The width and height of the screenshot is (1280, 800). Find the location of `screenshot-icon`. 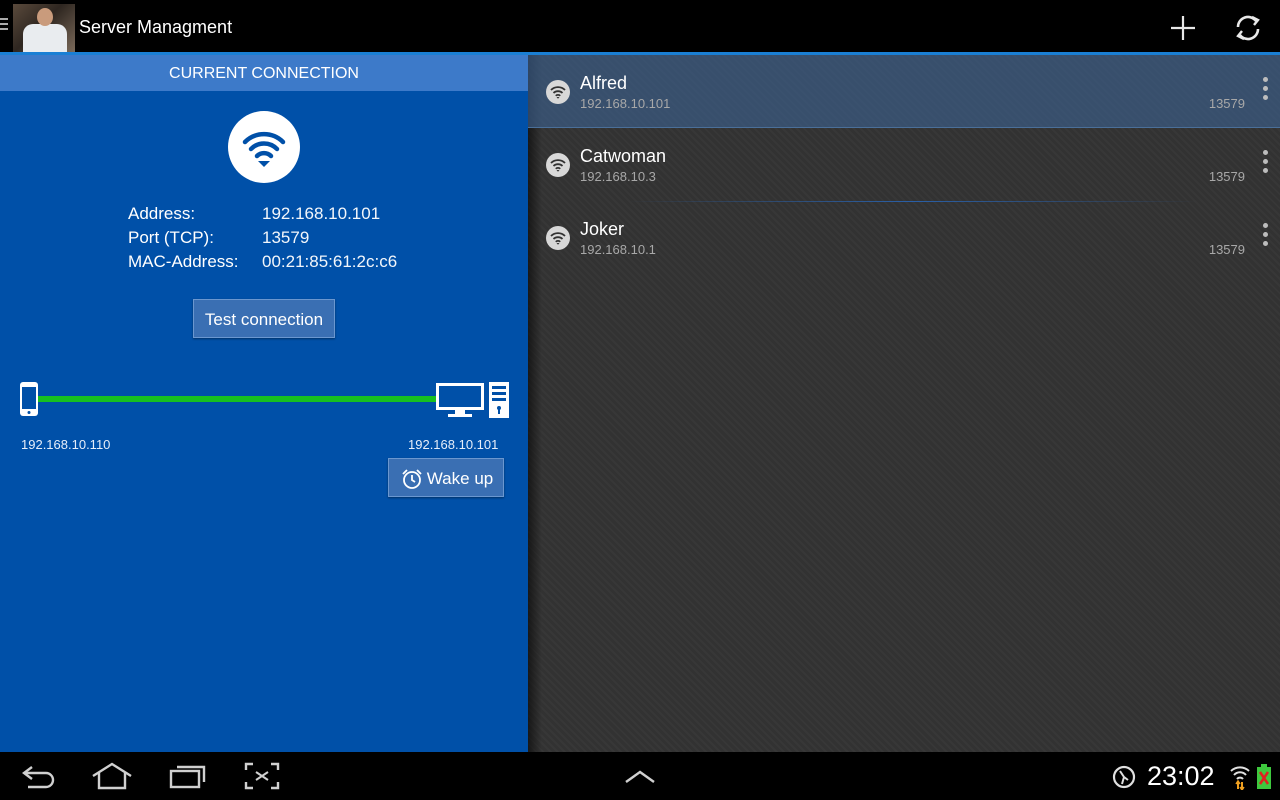

screenshot-icon is located at coordinates (262, 776).